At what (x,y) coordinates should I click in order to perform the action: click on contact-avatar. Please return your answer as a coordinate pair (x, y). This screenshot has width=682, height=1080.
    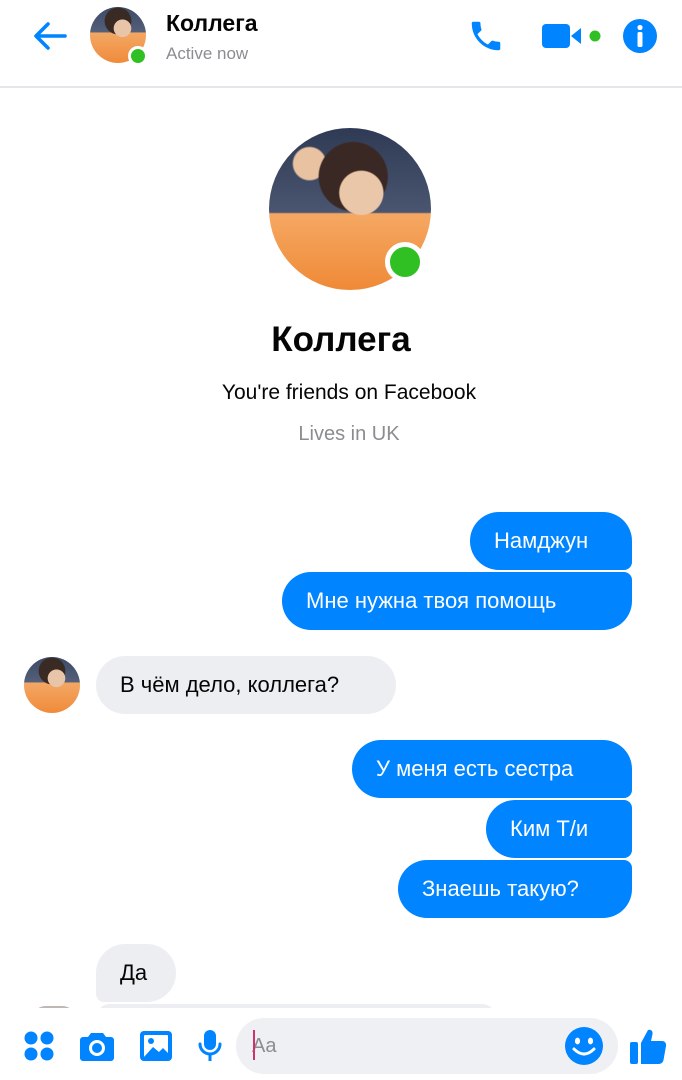
    Looking at the image, I should click on (119, 36).